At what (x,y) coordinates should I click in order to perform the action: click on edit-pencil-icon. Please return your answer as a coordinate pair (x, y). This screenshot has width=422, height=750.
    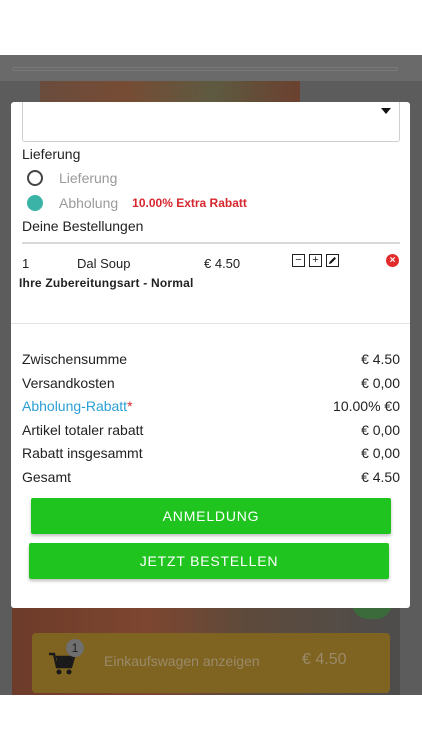
    Looking at the image, I should click on (332, 260).